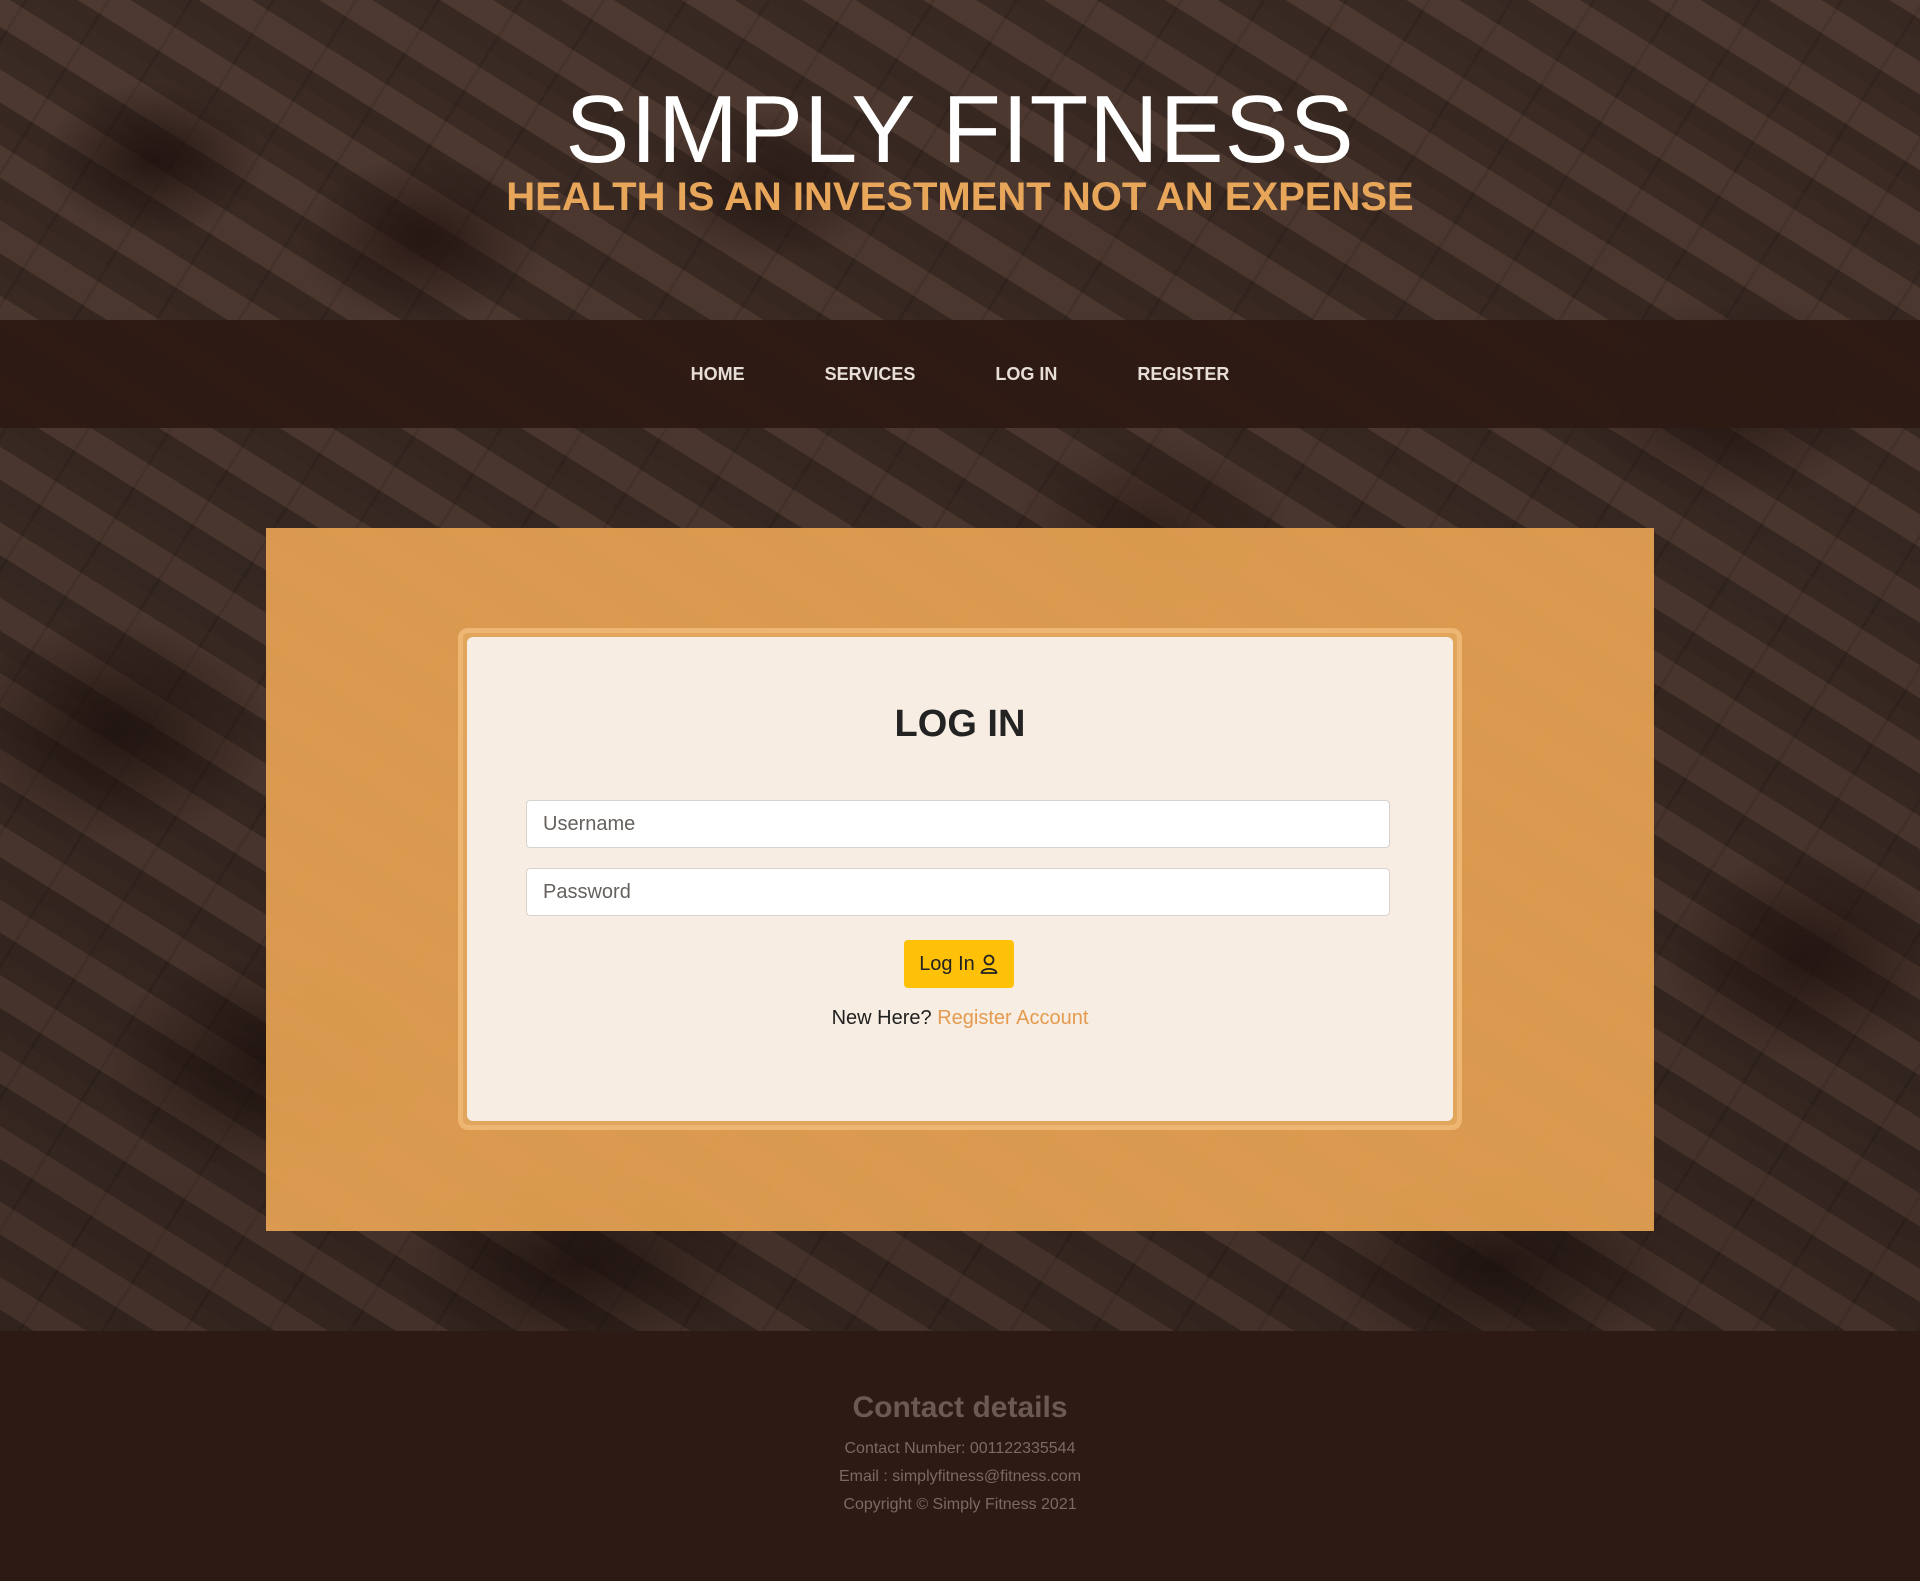  Describe the element at coordinates (1183, 374) in the screenshot. I see `nav-register: REGISTER` at that location.